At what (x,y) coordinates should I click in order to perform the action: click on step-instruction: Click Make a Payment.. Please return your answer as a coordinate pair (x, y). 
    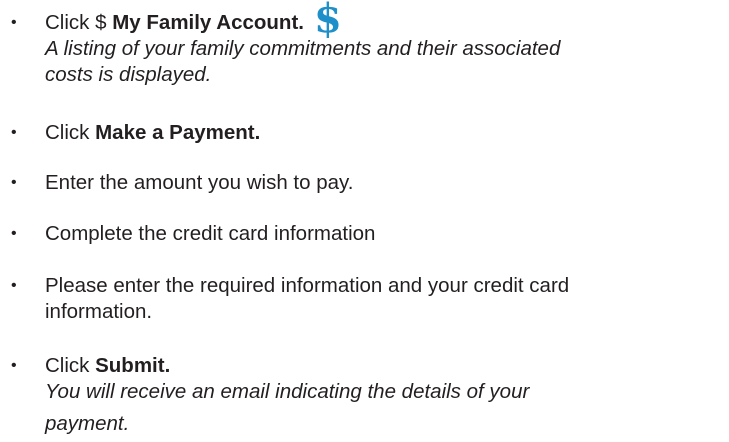
    Looking at the image, I should click on (153, 132).